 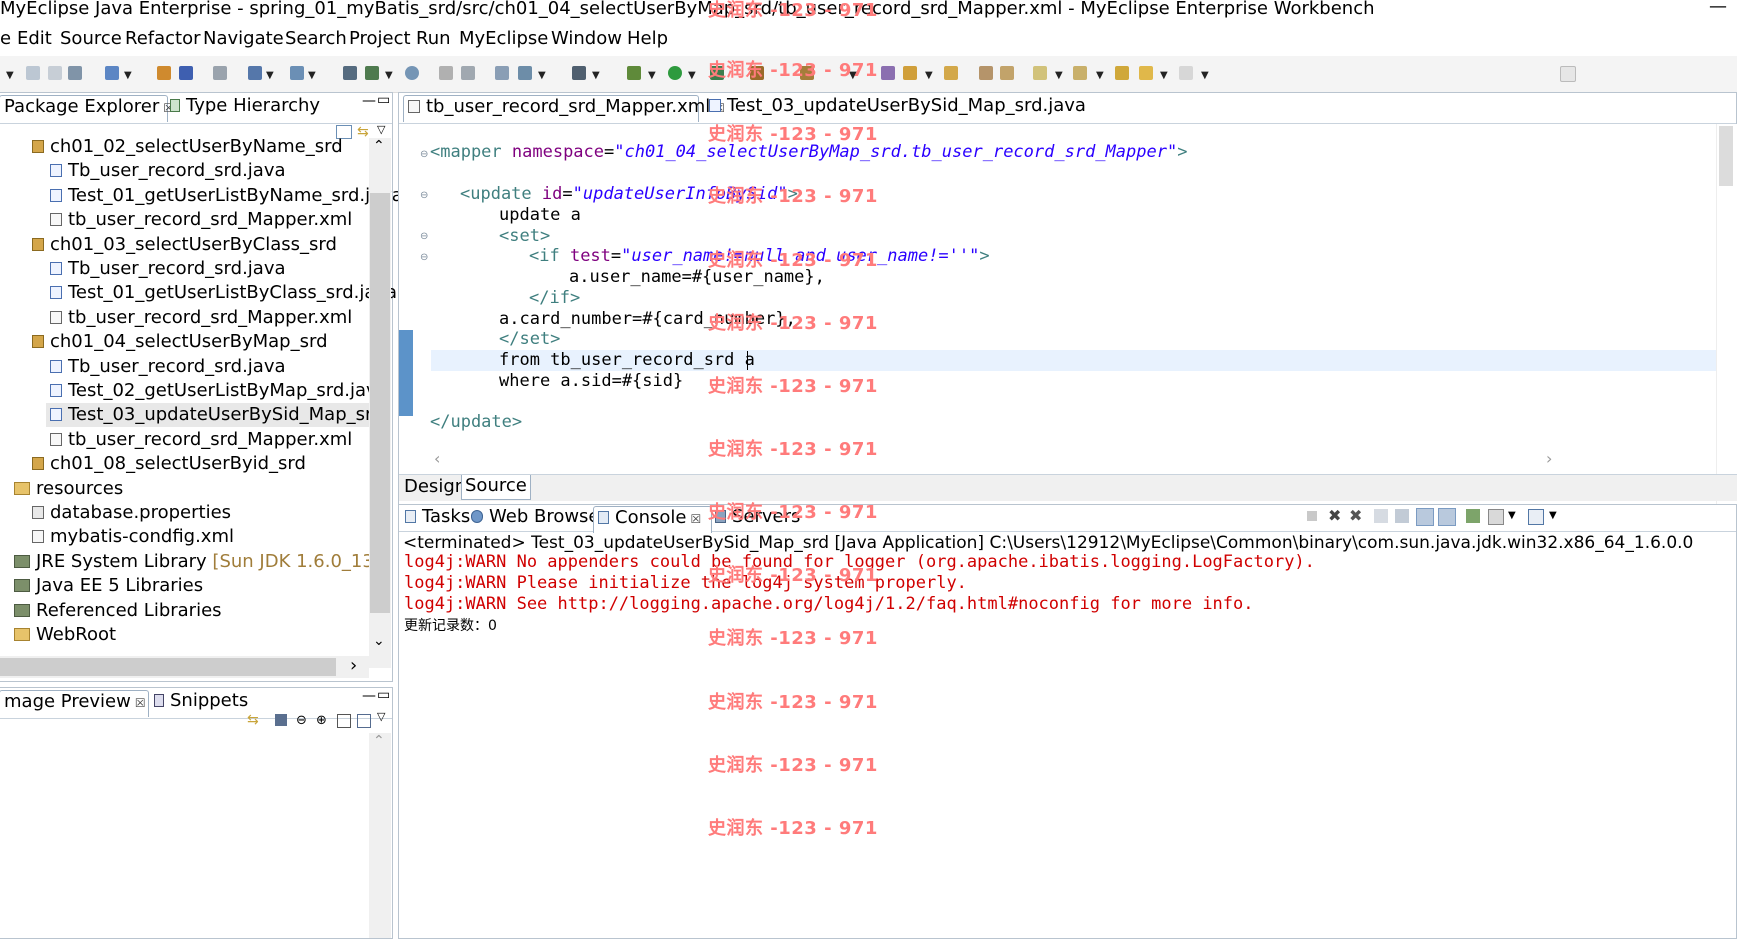 What do you see at coordinates (112, 73) in the screenshot?
I see `new-wizard-icon` at bounding box center [112, 73].